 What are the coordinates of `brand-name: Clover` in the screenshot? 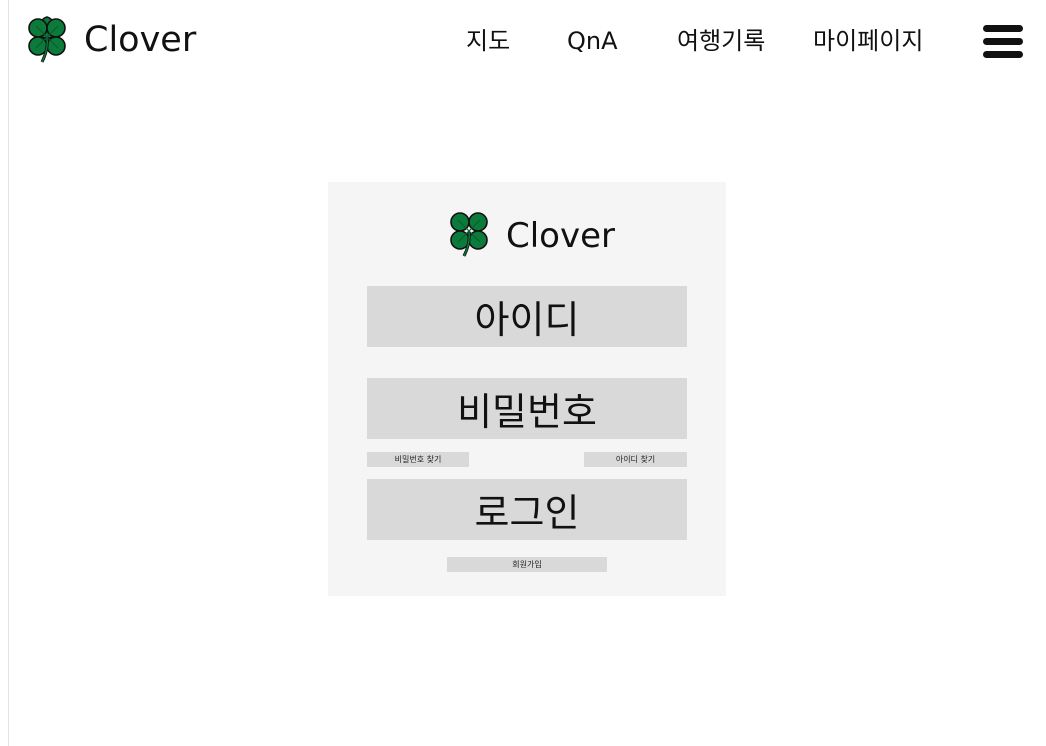 It's located at (140, 40).